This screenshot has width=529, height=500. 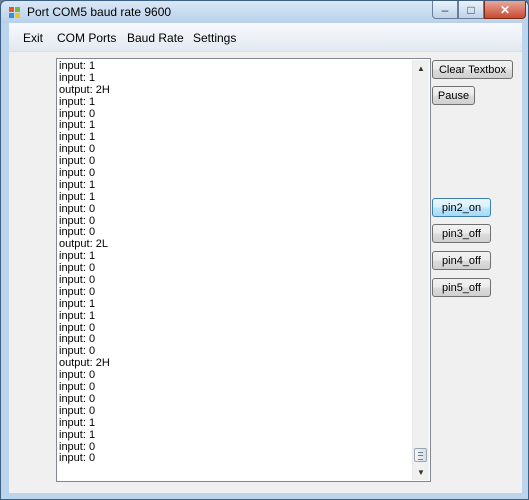 I want to click on pause-button: Pause, so click(x=453, y=95).